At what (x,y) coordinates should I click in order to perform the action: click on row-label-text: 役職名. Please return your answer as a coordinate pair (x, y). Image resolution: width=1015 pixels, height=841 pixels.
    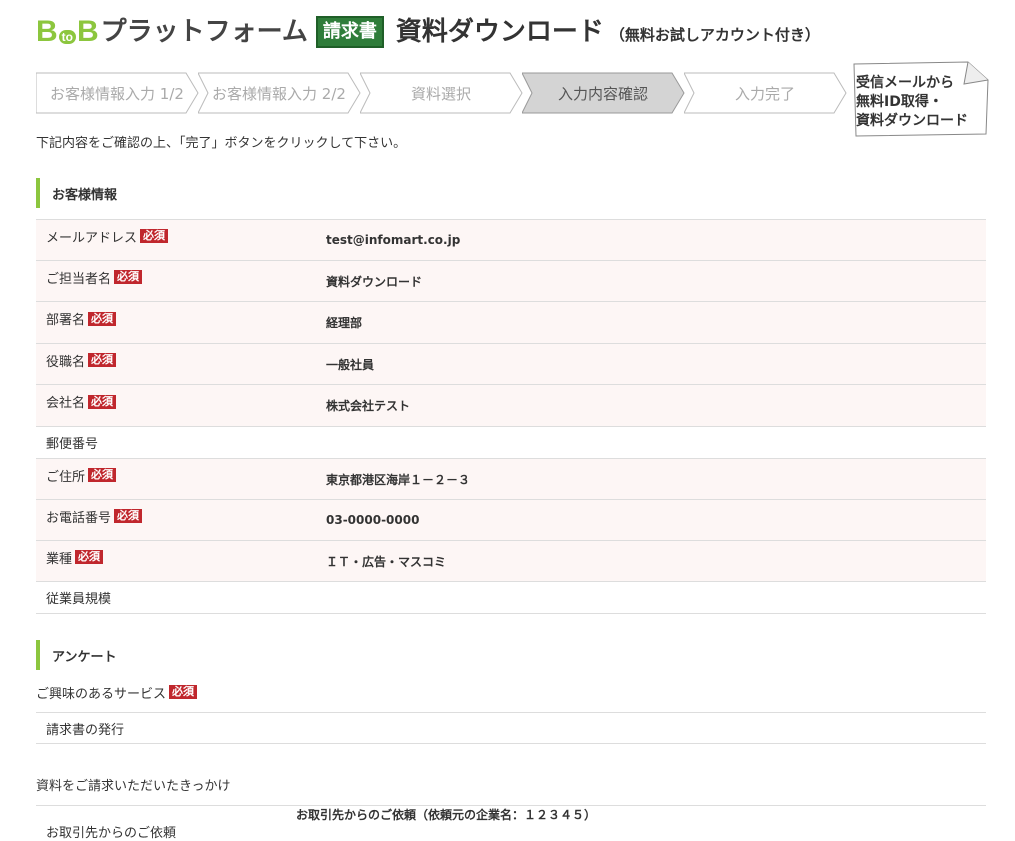
    Looking at the image, I should click on (66, 362).